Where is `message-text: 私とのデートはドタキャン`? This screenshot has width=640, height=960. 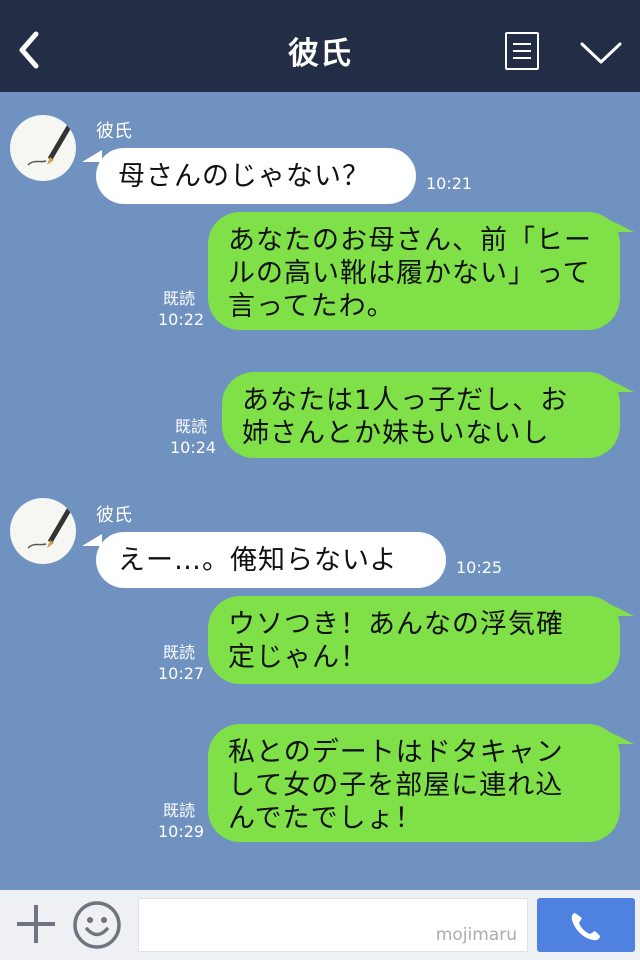 message-text: 私とのデートはドタキャン is located at coordinates (396, 752).